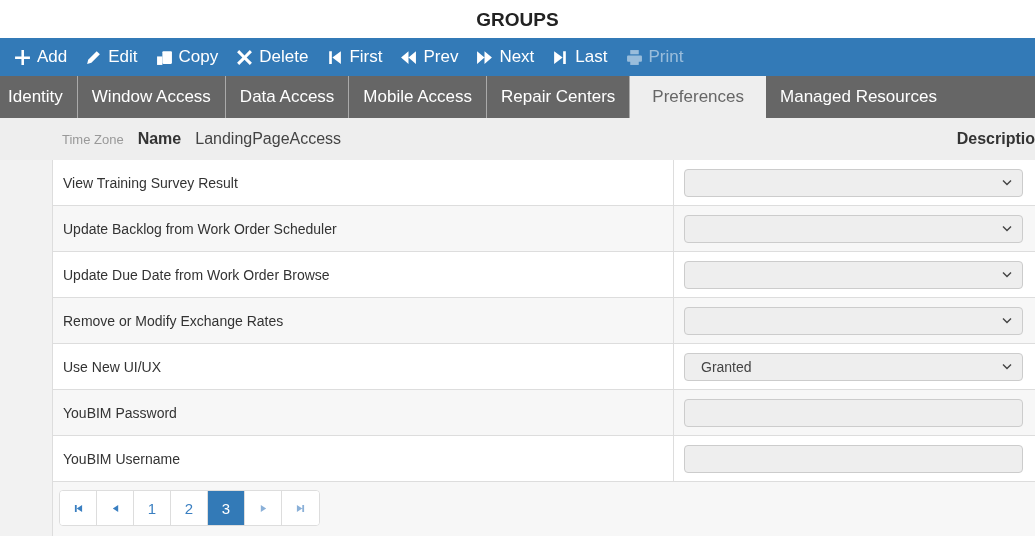  What do you see at coordinates (853, 366) in the screenshot?
I see `dropdown: Granted` at bounding box center [853, 366].